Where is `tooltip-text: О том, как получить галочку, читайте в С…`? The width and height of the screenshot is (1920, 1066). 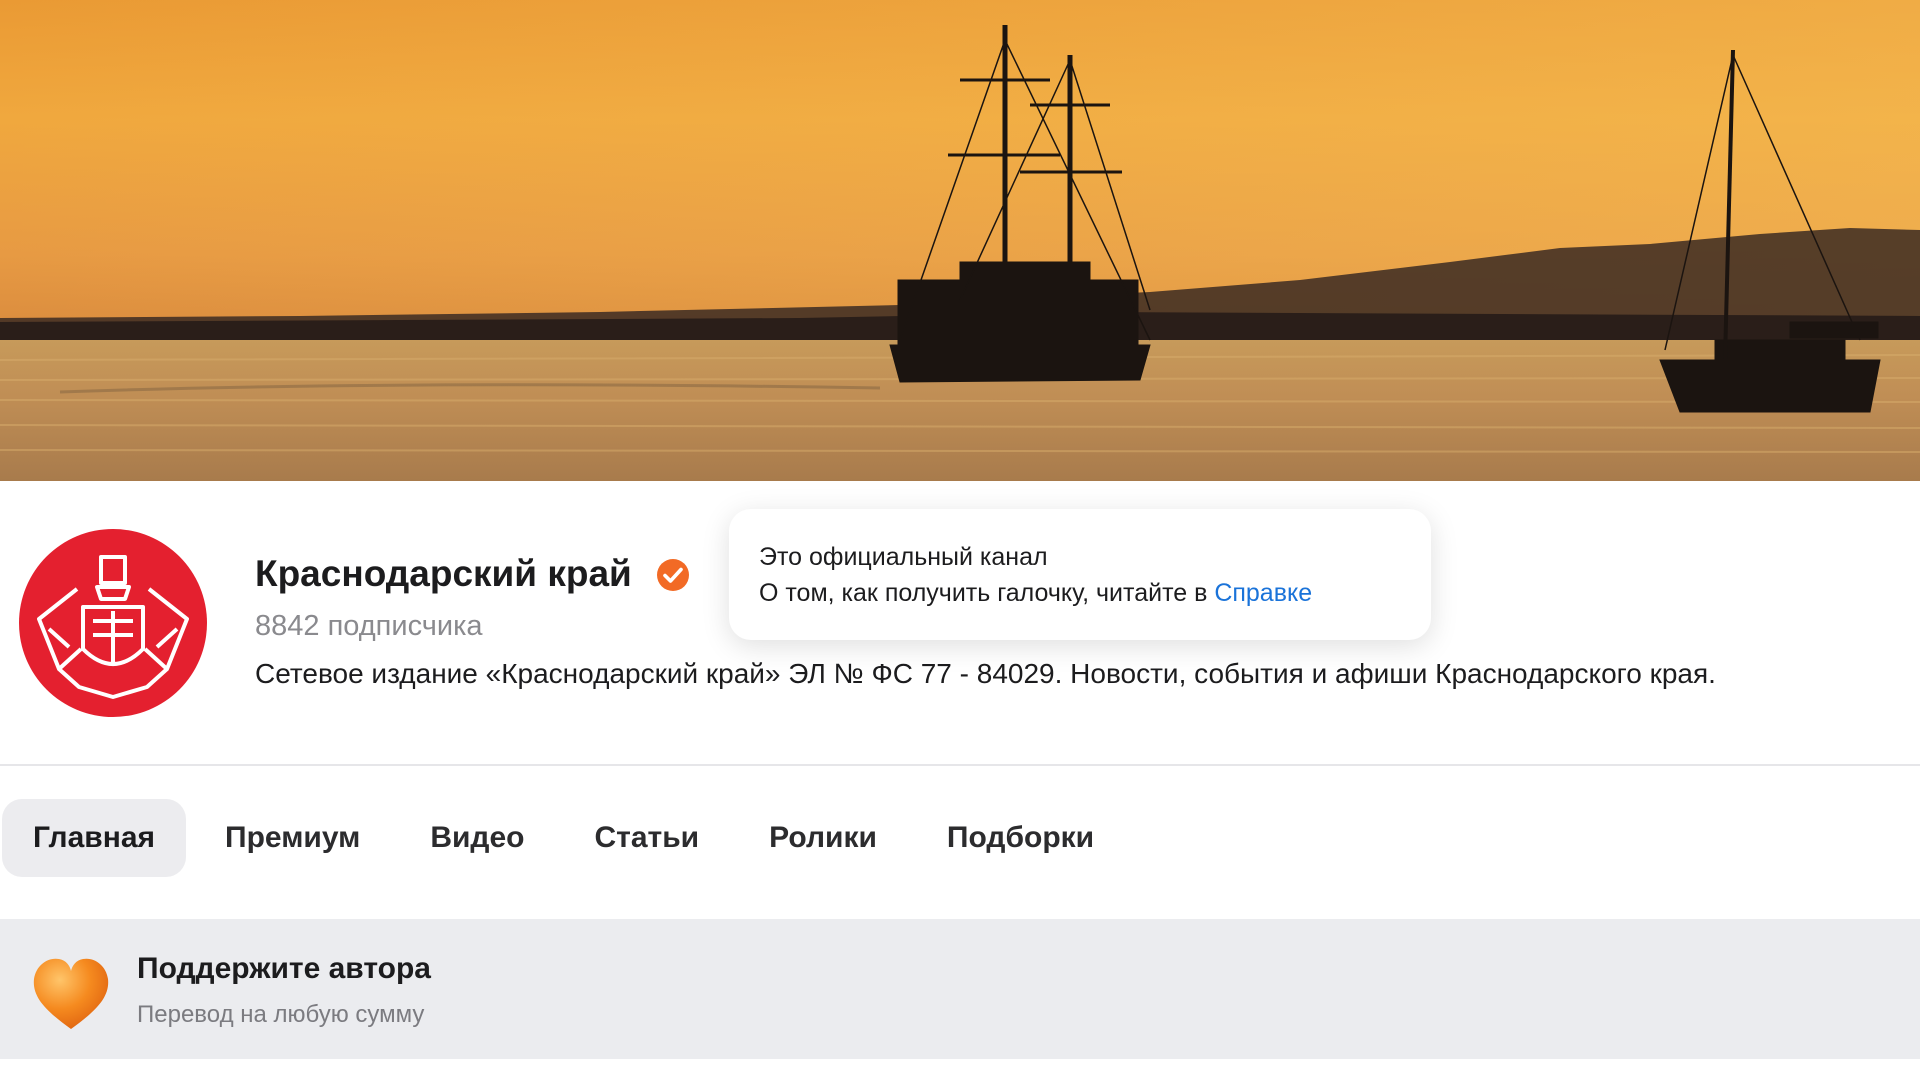 tooltip-text: О том, как получить галочку, читайте в С… is located at coordinates (1095, 593).